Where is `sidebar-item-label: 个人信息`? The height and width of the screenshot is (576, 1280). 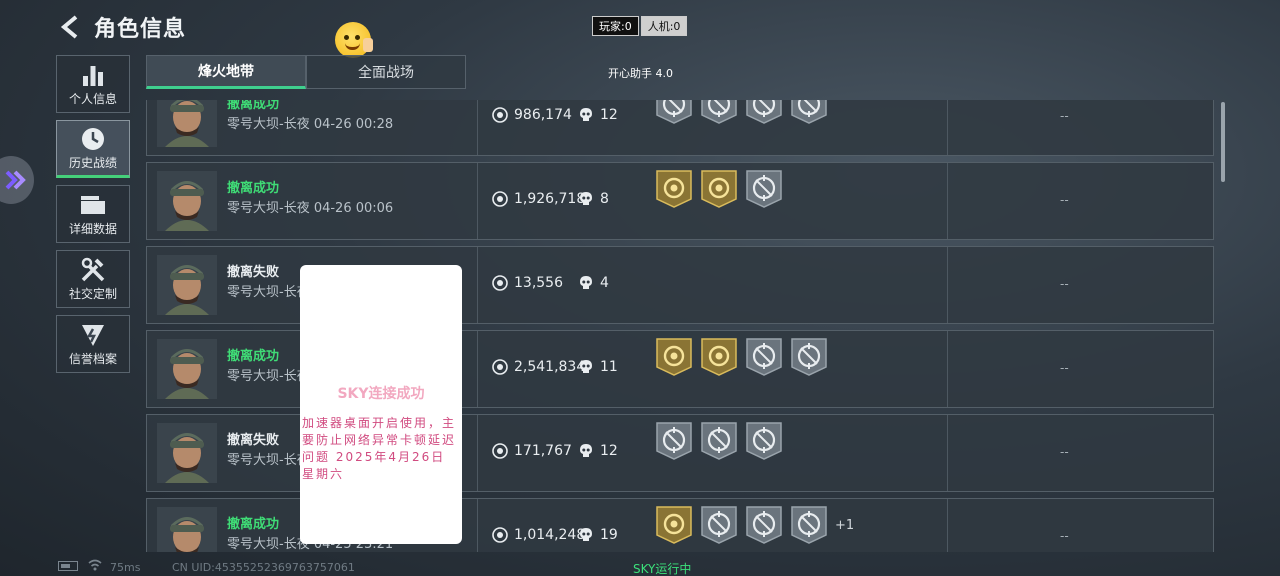
sidebar-item-label: 个人信息 is located at coordinates (92, 98).